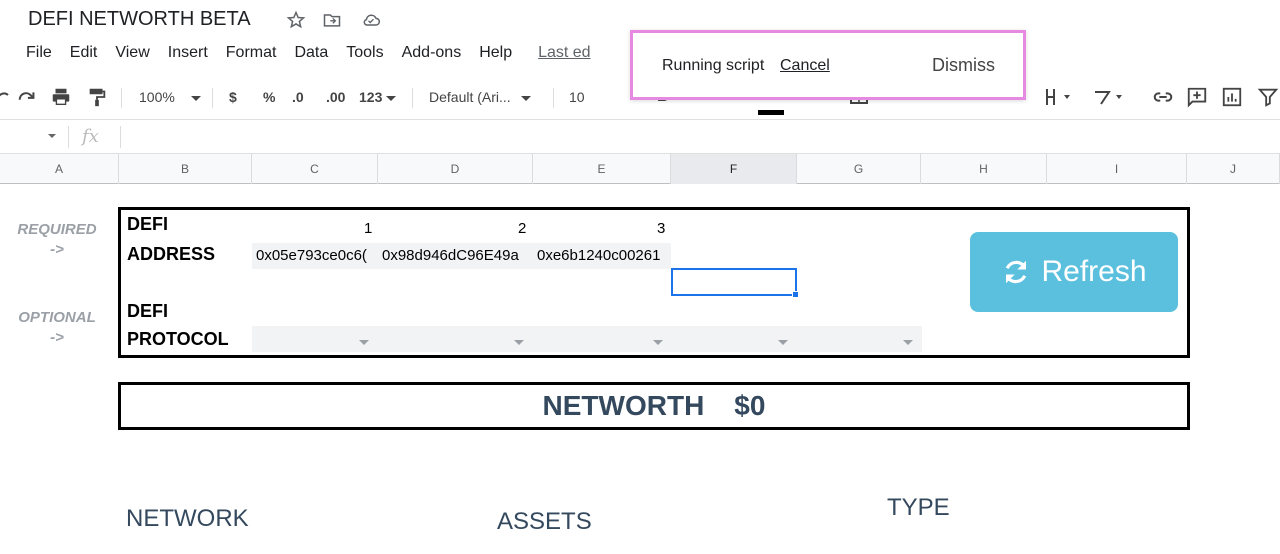 This screenshot has height=554, width=1280. I want to click on selected-cell, so click(734, 282).